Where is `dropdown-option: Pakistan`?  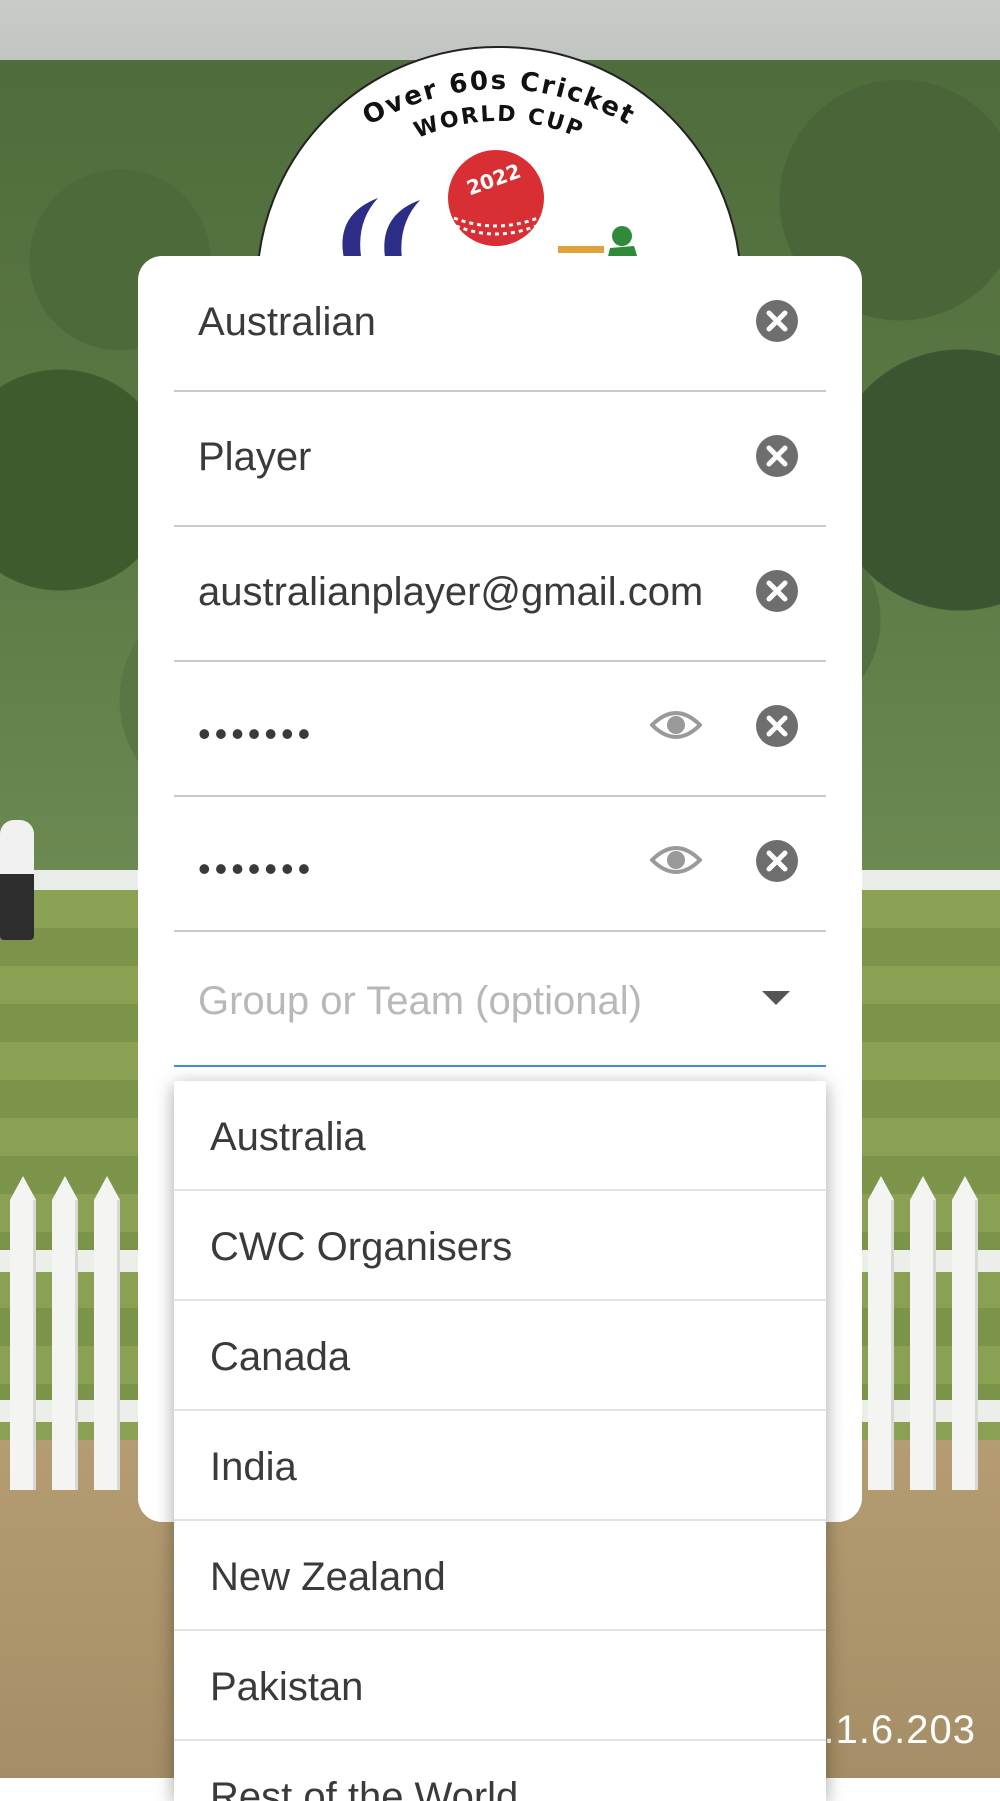 dropdown-option: Pakistan is located at coordinates (500, 1686).